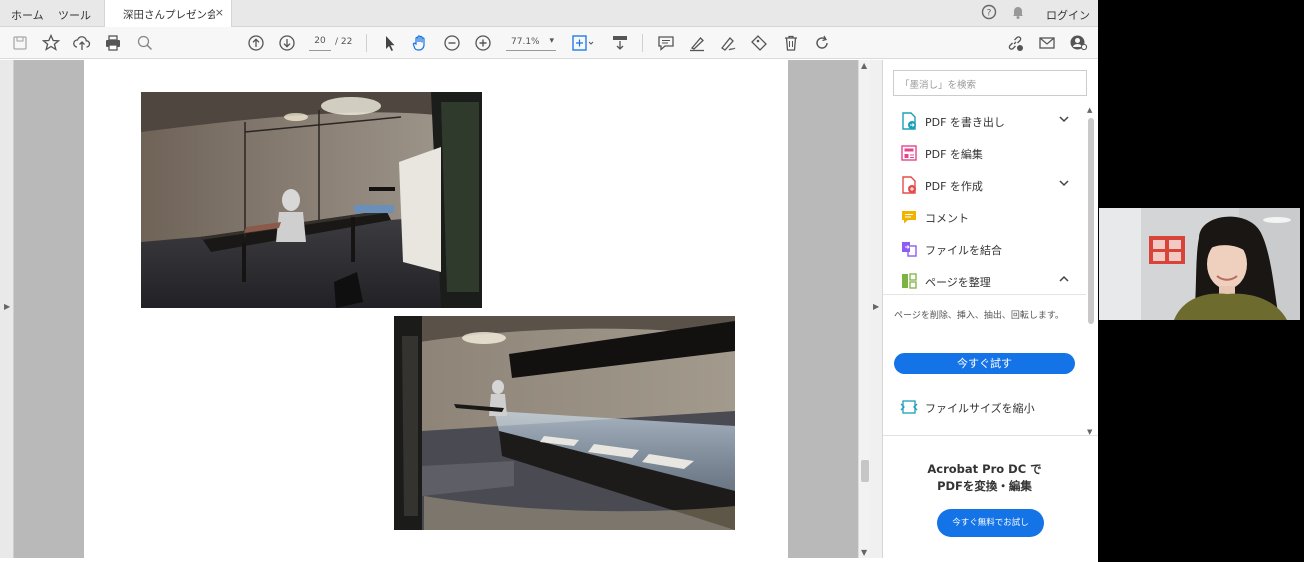 This screenshot has height=562, width=1304. Describe the element at coordinates (320, 43) in the screenshot. I see `page-number-input: 20` at that location.